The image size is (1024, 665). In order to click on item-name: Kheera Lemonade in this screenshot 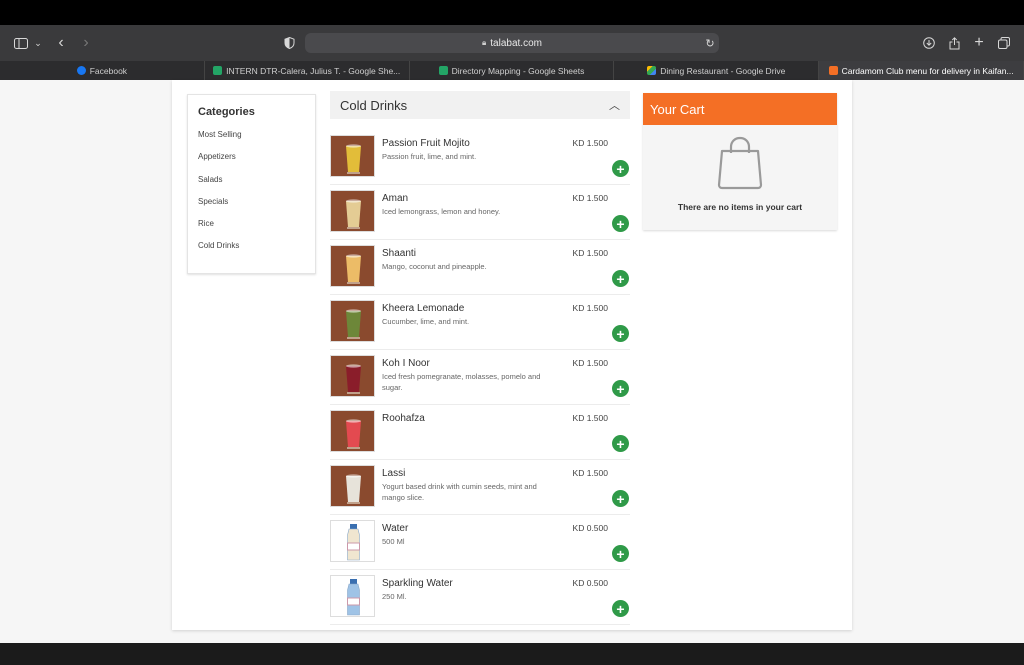, I will do `click(423, 308)`.